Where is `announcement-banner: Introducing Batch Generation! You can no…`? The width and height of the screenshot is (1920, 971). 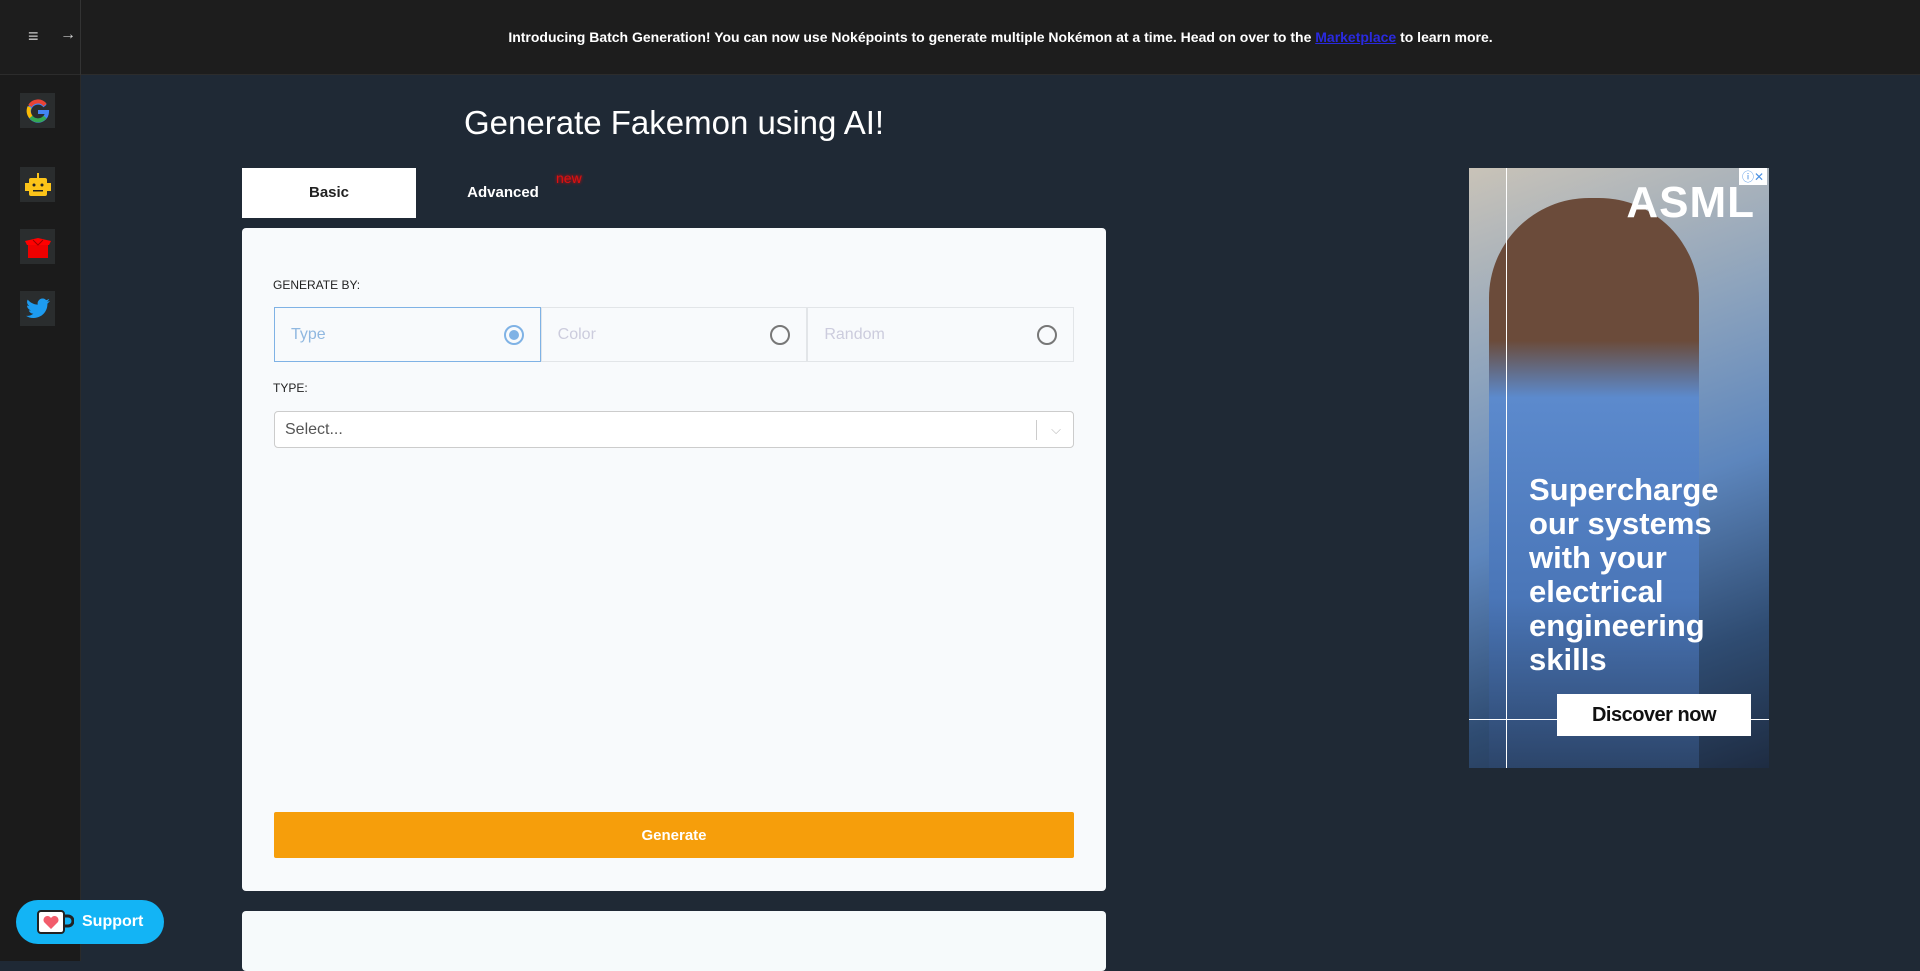 announcement-banner: Introducing Batch Generation! You can no… is located at coordinates (960, 37).